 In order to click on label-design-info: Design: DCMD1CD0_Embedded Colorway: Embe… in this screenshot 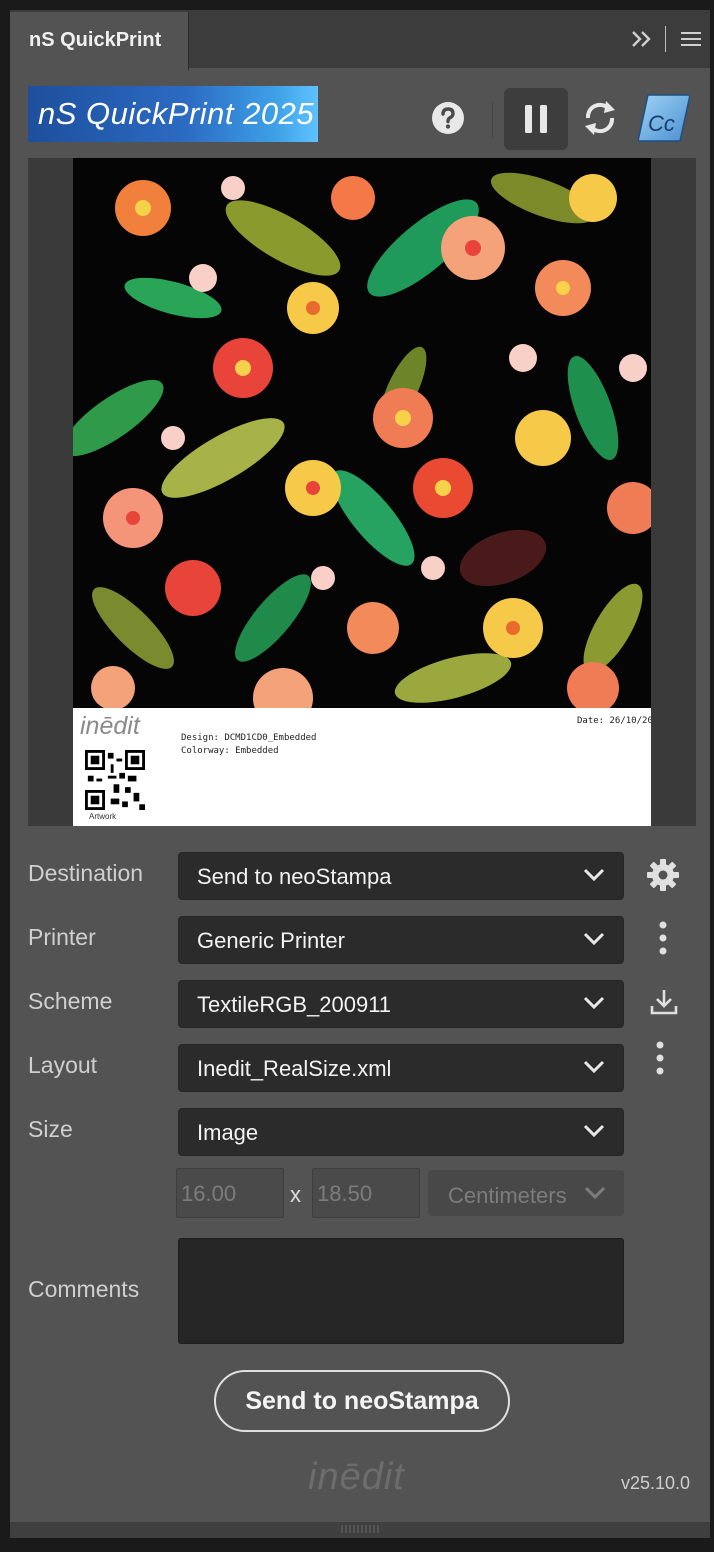, I will do `click(248, 745)`.